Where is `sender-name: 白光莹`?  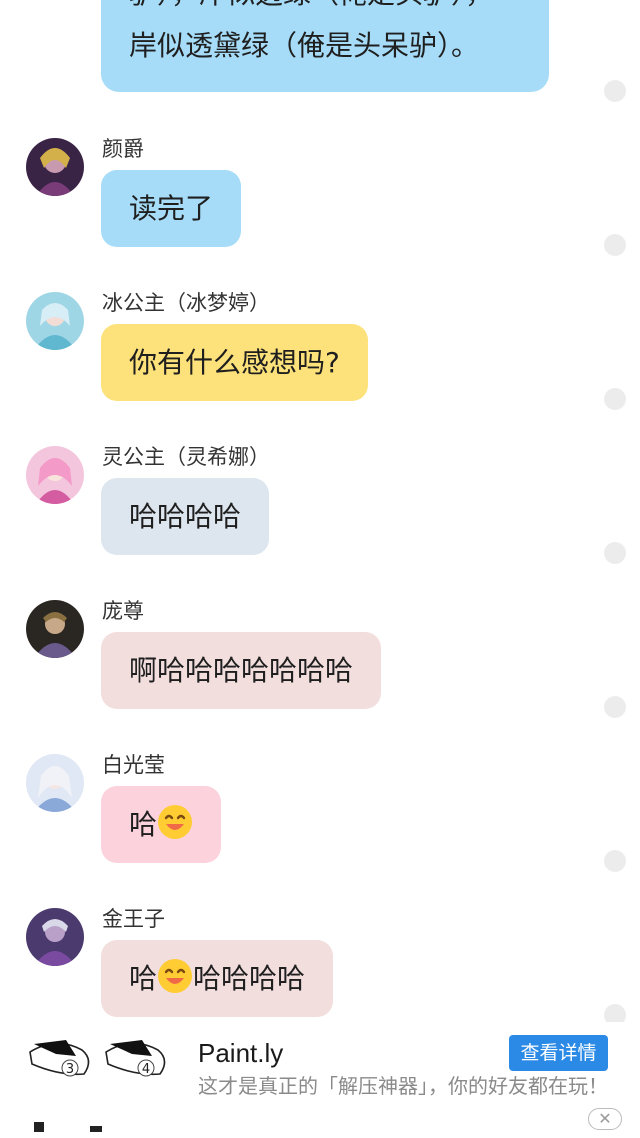
sender-name: 白光莹 is located at coordinates (133, 765).